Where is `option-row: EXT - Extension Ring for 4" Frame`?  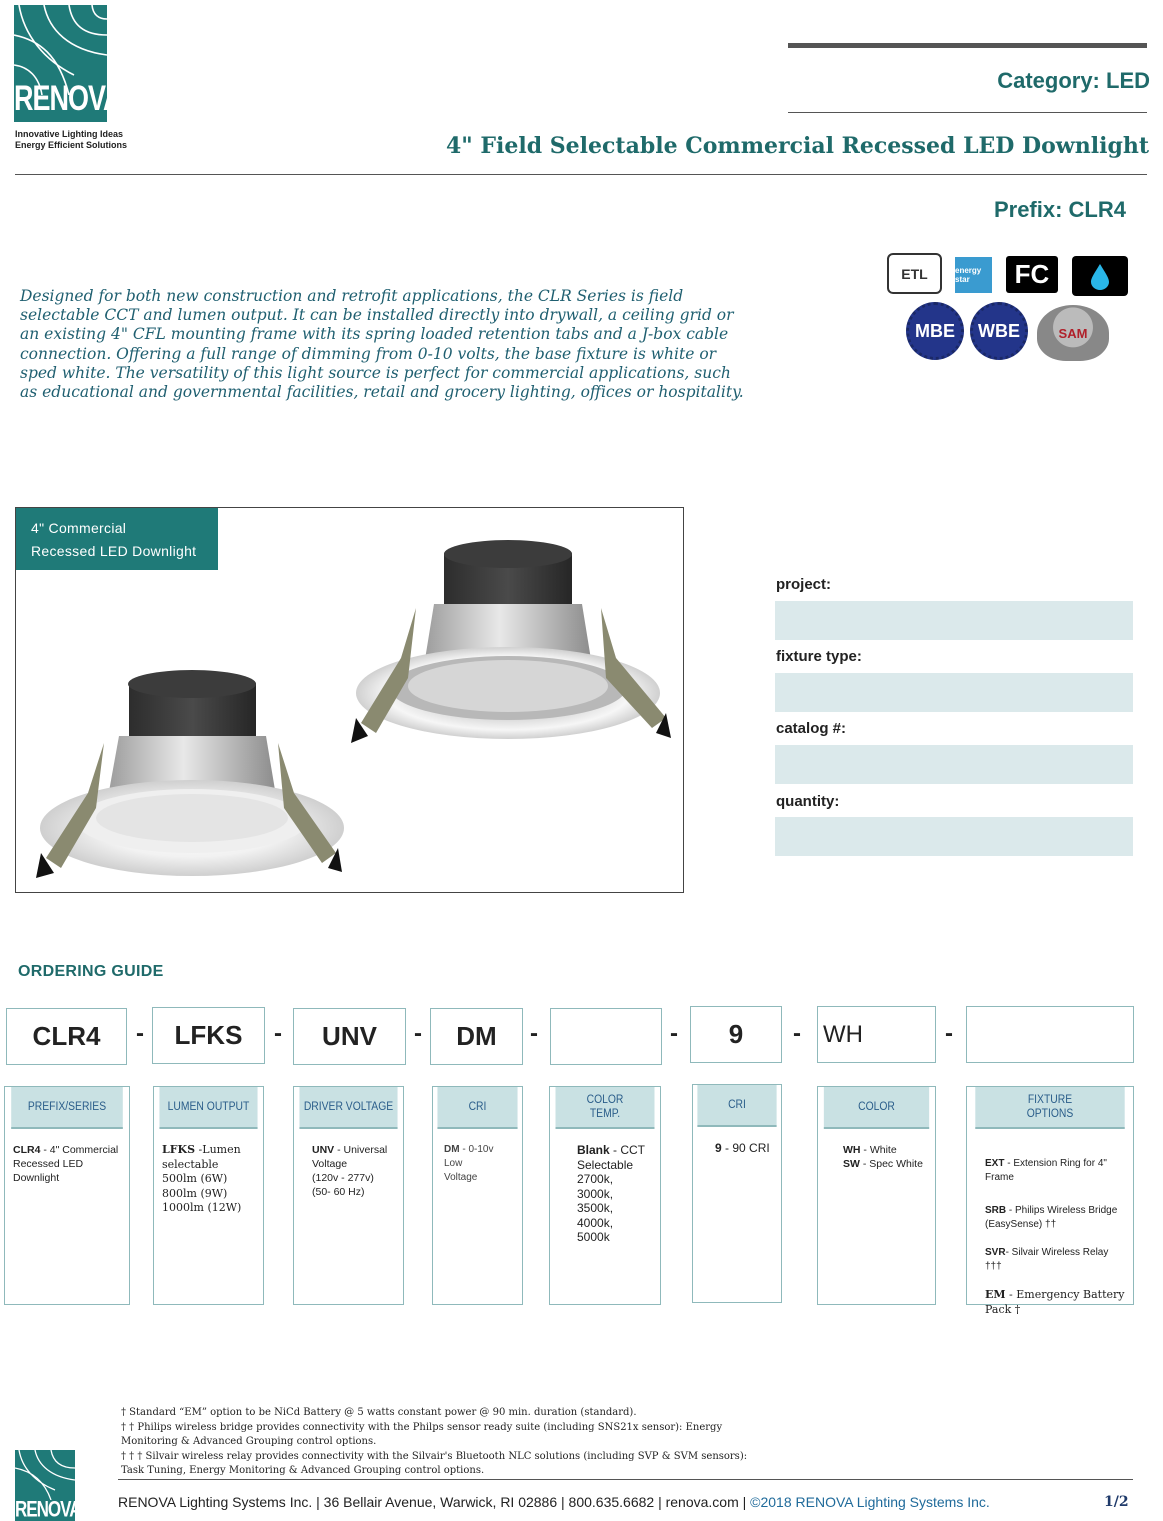 option-row: EXT - Extension Ring for 4" Frame is located at coordinates (1055, 1171).